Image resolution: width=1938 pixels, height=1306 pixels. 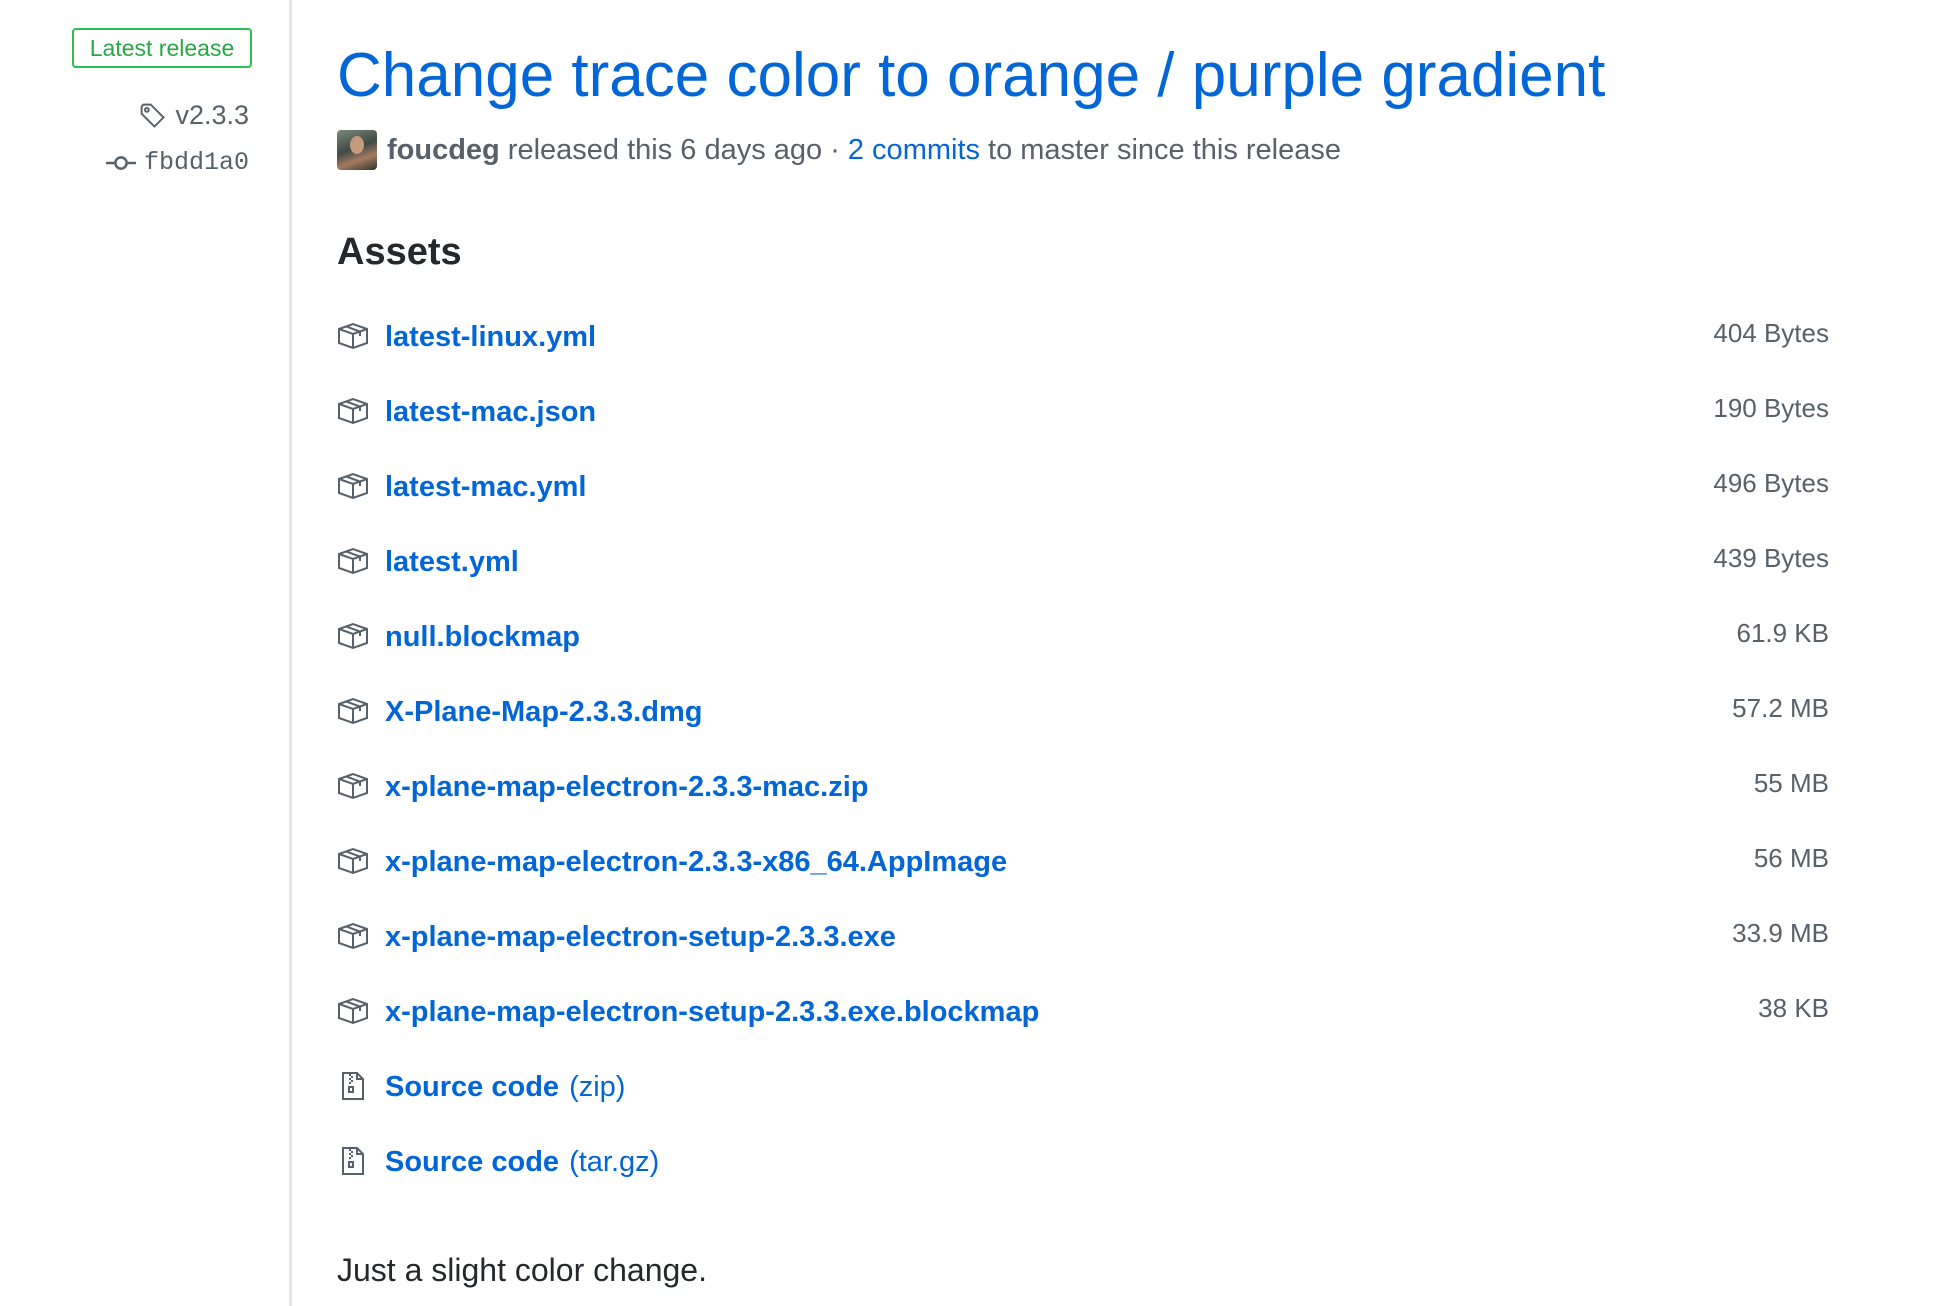 I want to click on git-commit-icon, so click(x=120, y=163).